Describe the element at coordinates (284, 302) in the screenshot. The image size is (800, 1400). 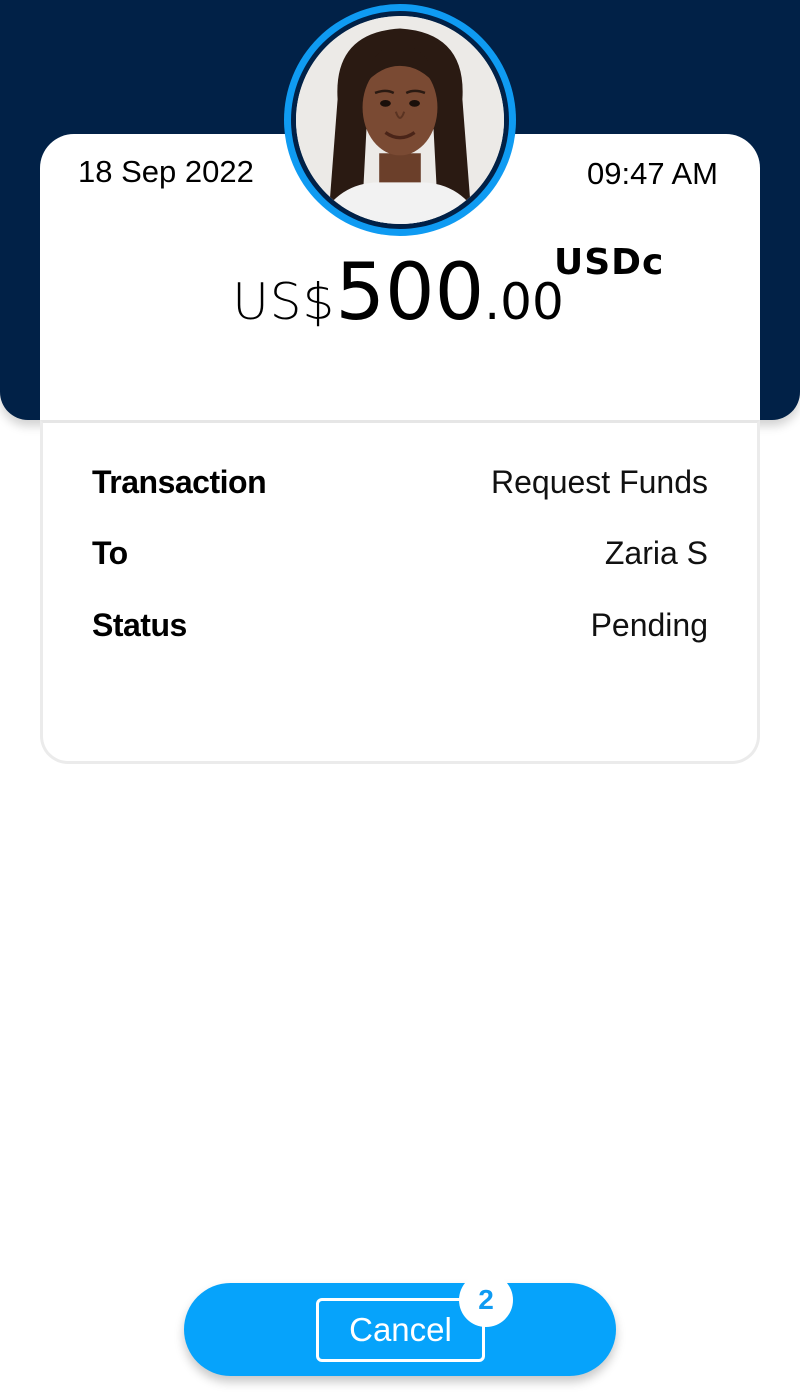
I see `amount-prefix: US$` at that location.